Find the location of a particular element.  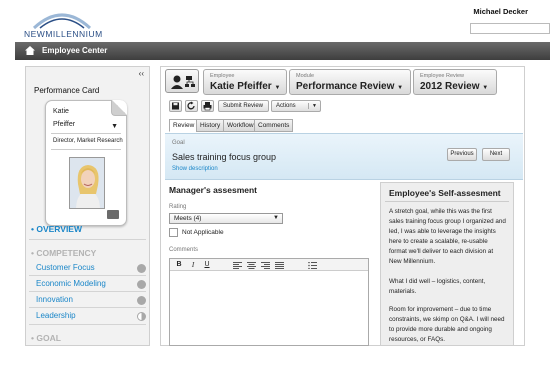

goal-label: Goal is located at coordinates (178, 143).